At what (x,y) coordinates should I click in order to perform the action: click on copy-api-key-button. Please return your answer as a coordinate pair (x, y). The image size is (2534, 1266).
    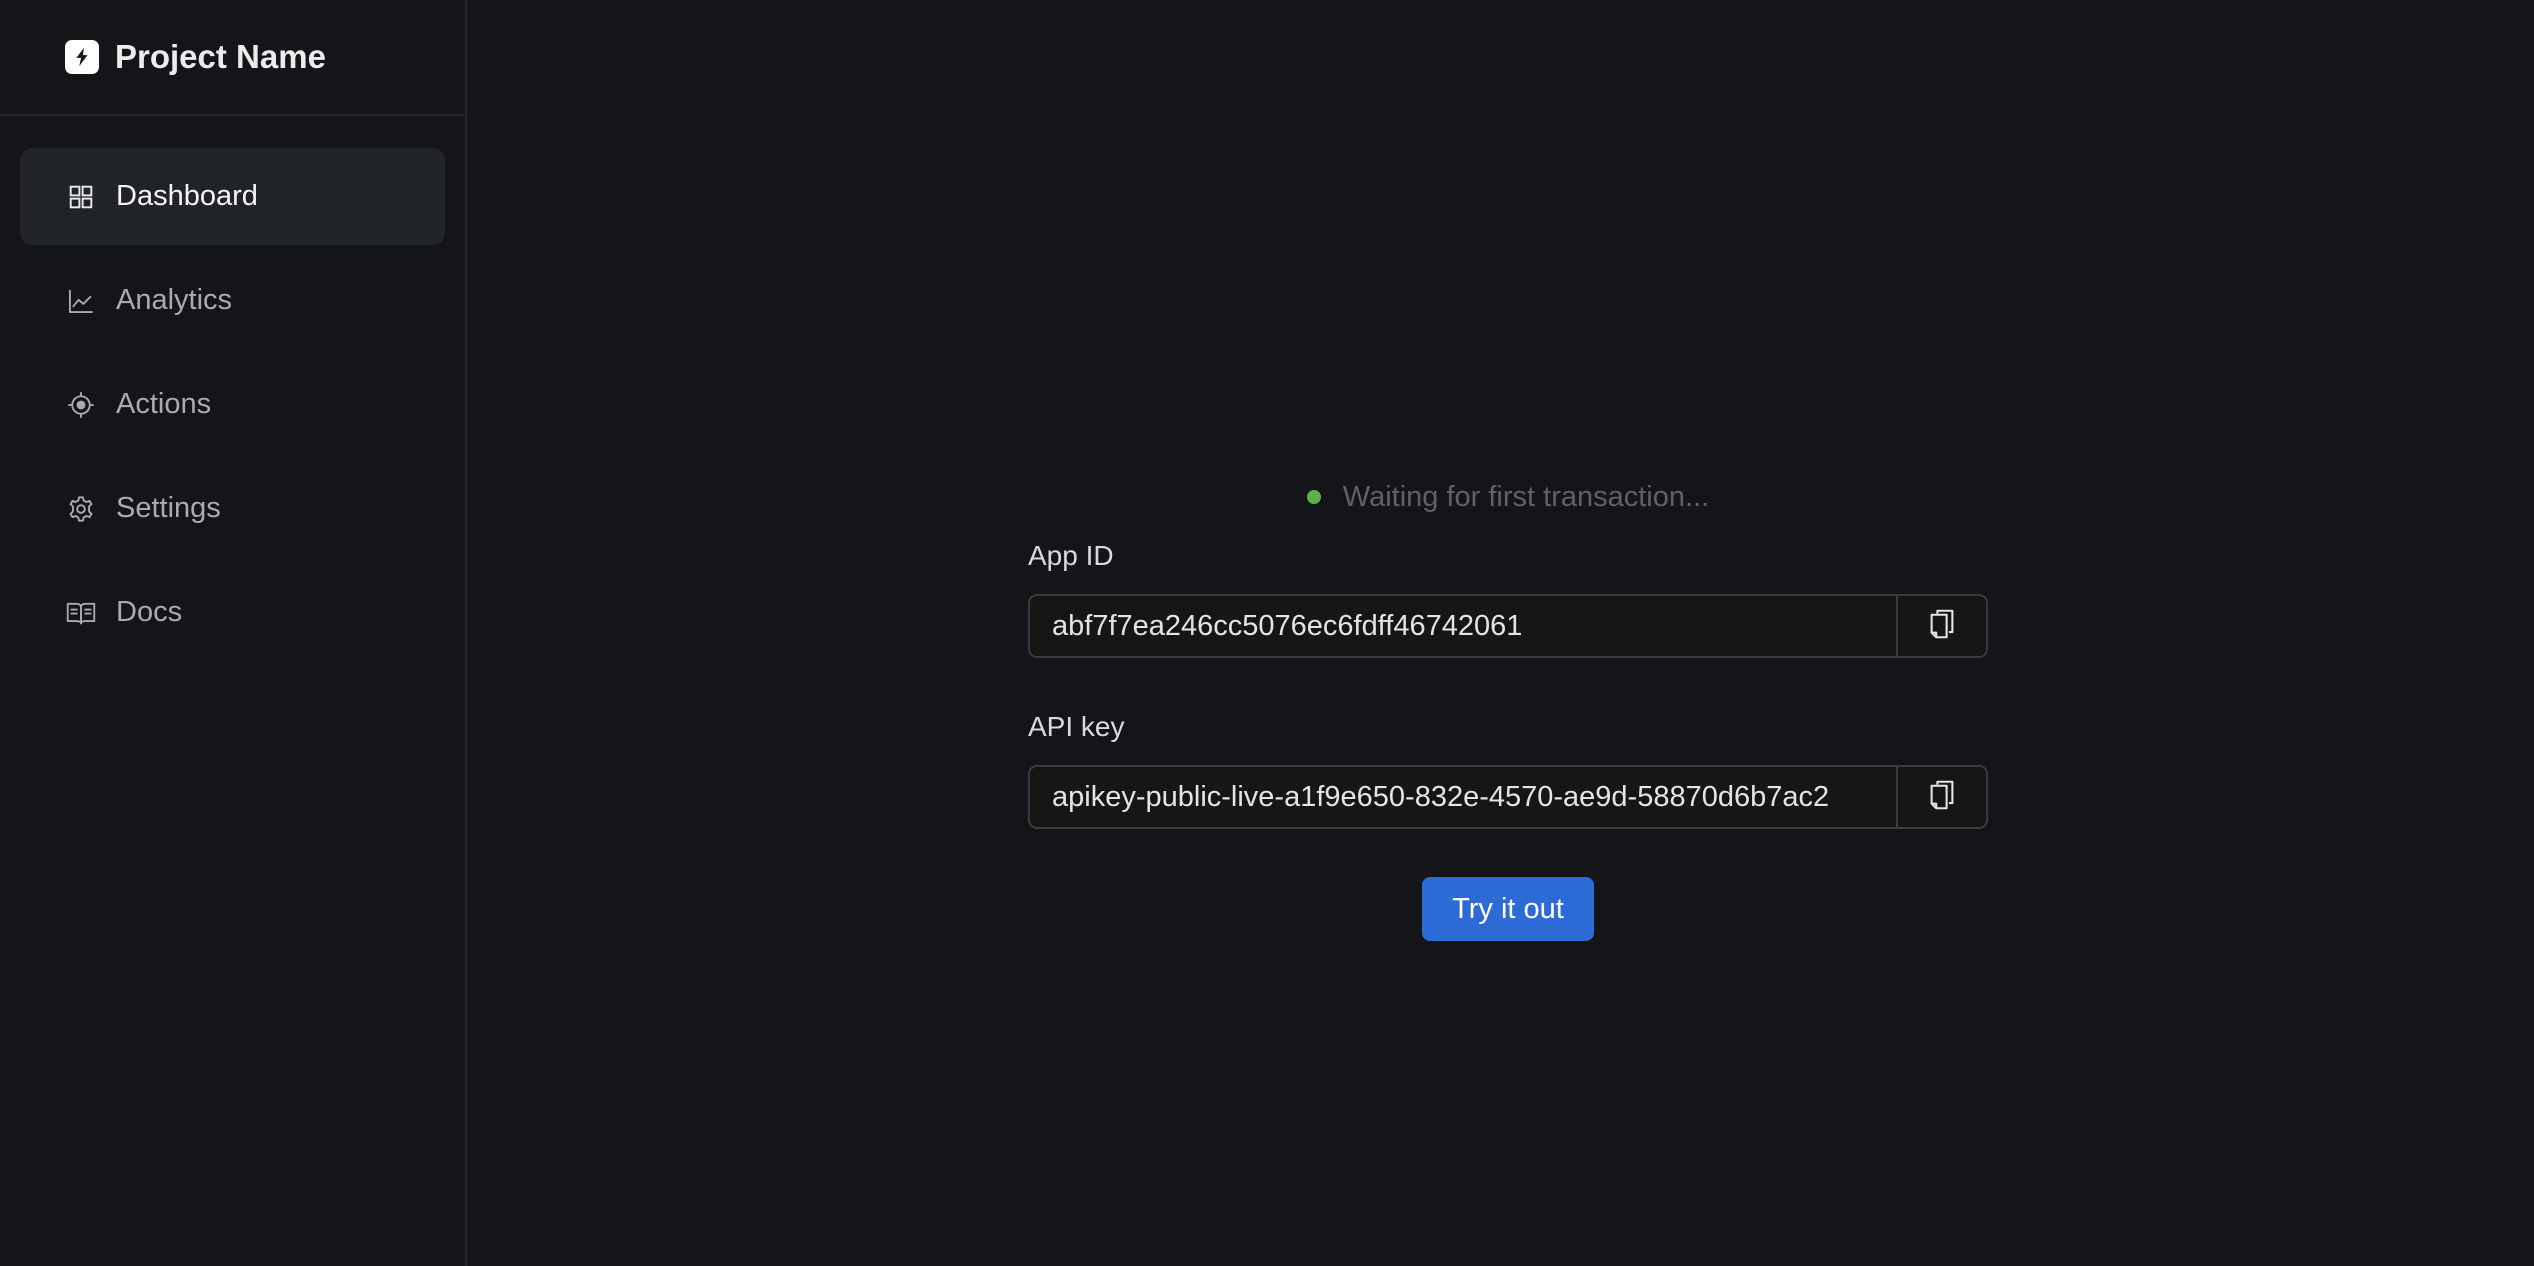
    Looking at the image, I should click on (1941, 797).